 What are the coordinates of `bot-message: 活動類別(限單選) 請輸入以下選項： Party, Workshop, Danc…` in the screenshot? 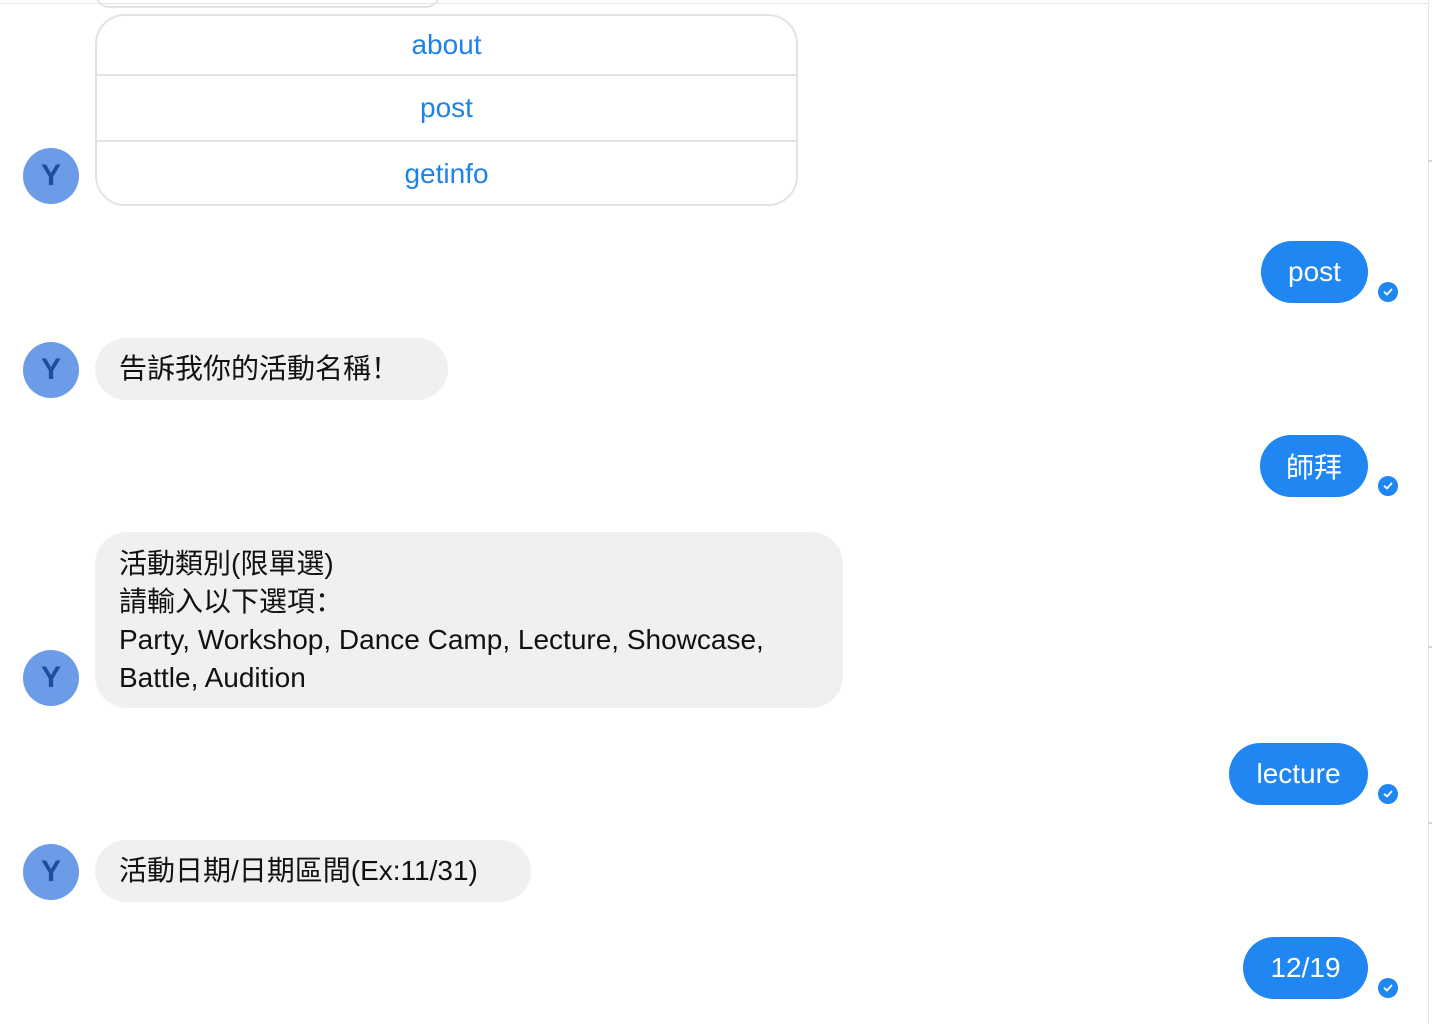 It's located at (469, 620).